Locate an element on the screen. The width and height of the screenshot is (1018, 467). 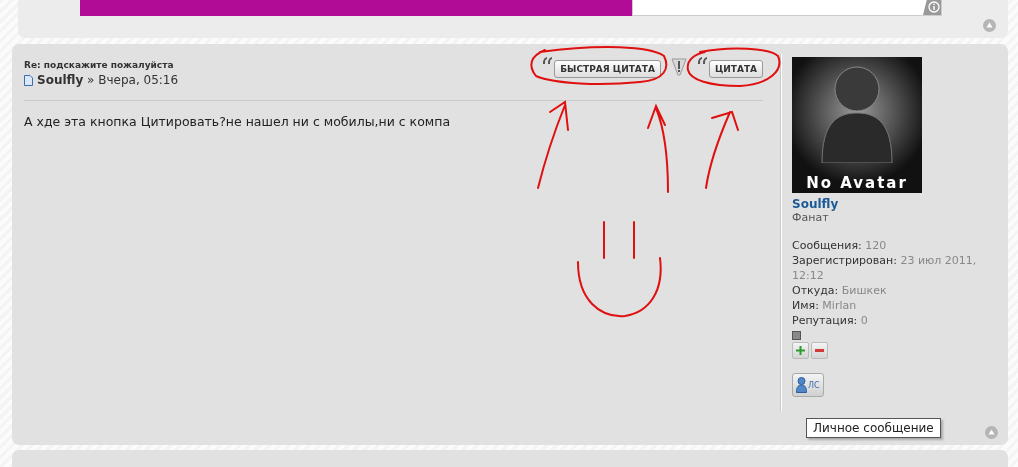
minus-icon is located at coordinates (819, 350).